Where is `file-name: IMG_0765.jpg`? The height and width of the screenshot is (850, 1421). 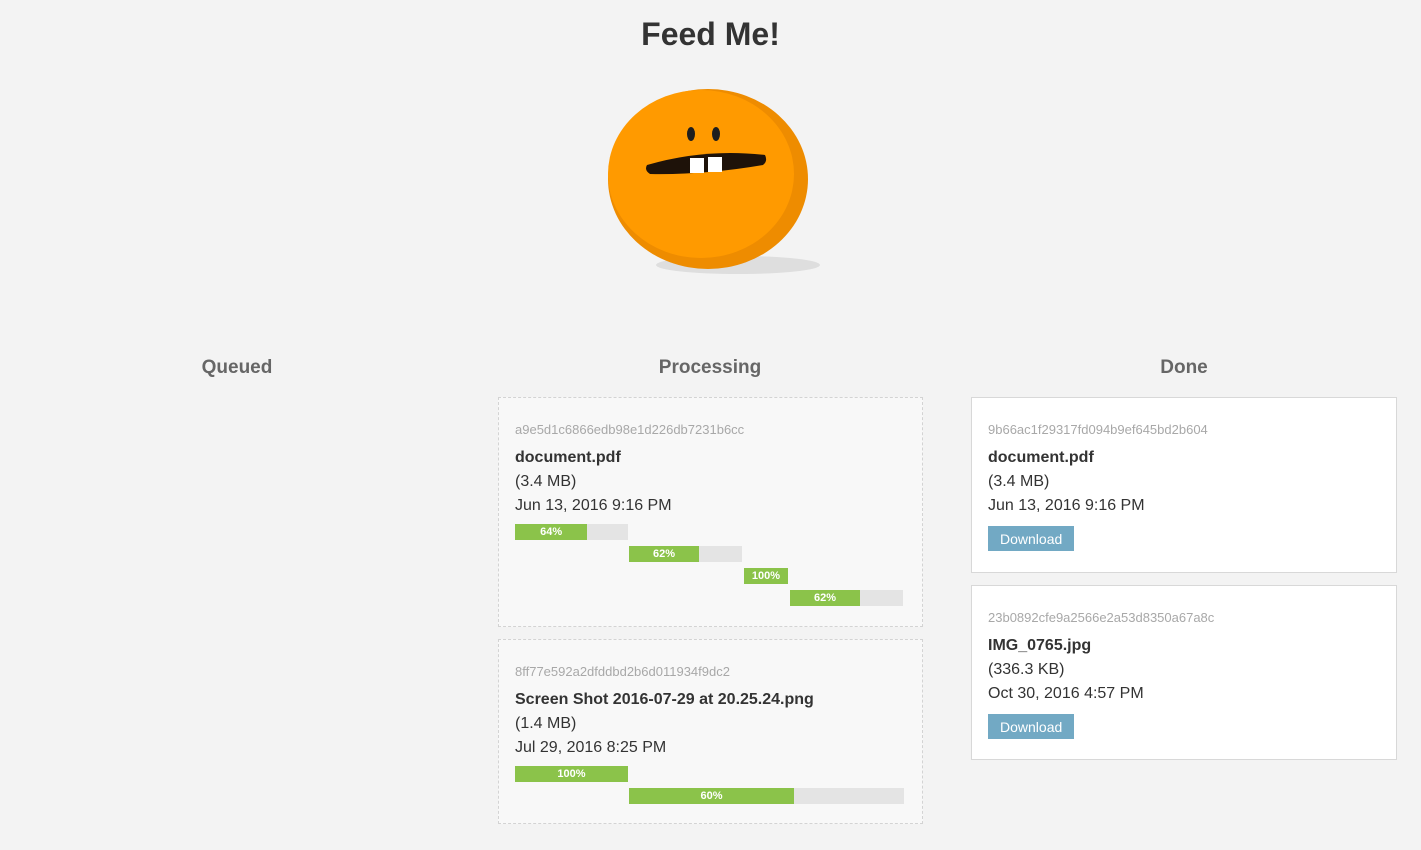
file-name: IMG_0765.jpg is located at coordinates (1040, 645).